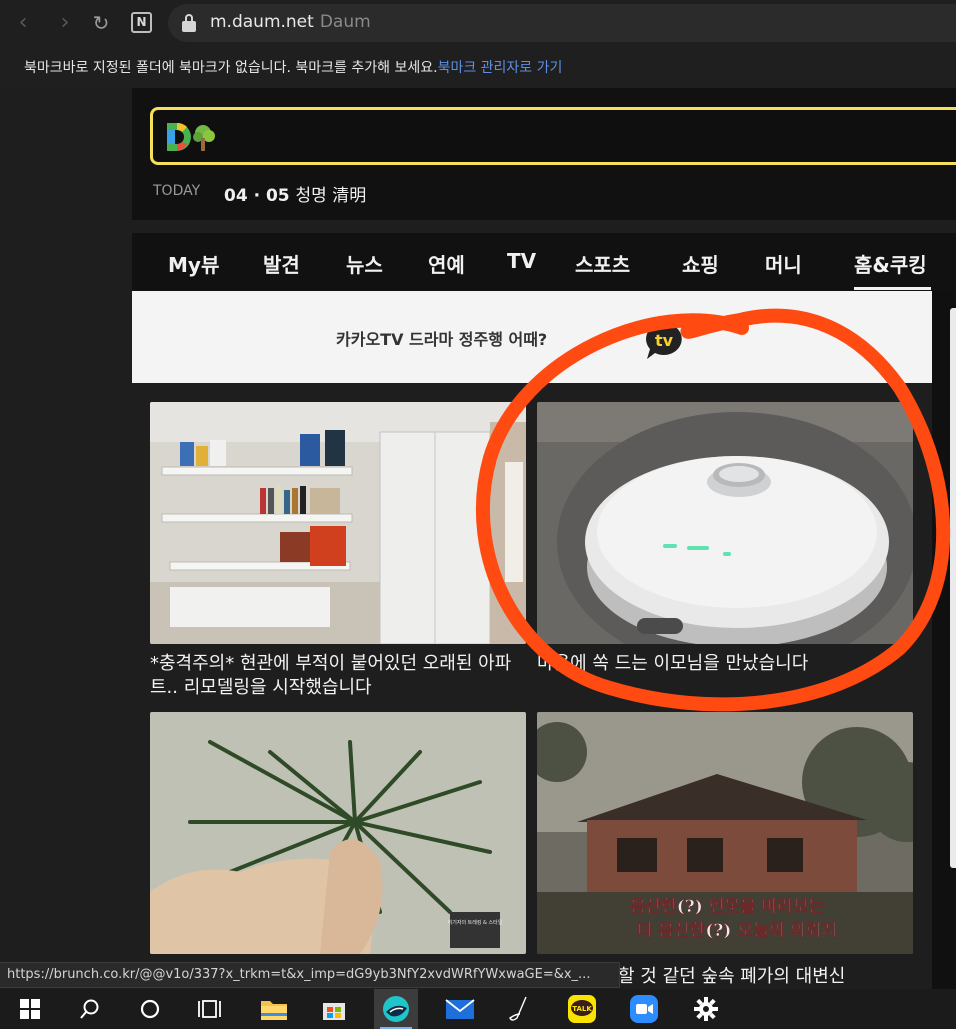  I want to click on tab-money: 머니, so click(783, 263).